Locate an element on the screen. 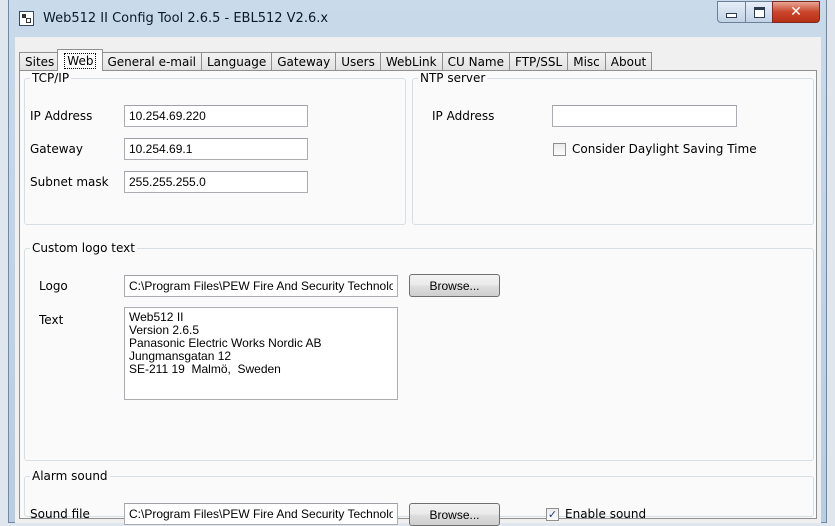  tab-general-e-mail: General e-mail is located at coordinates (151, 61).